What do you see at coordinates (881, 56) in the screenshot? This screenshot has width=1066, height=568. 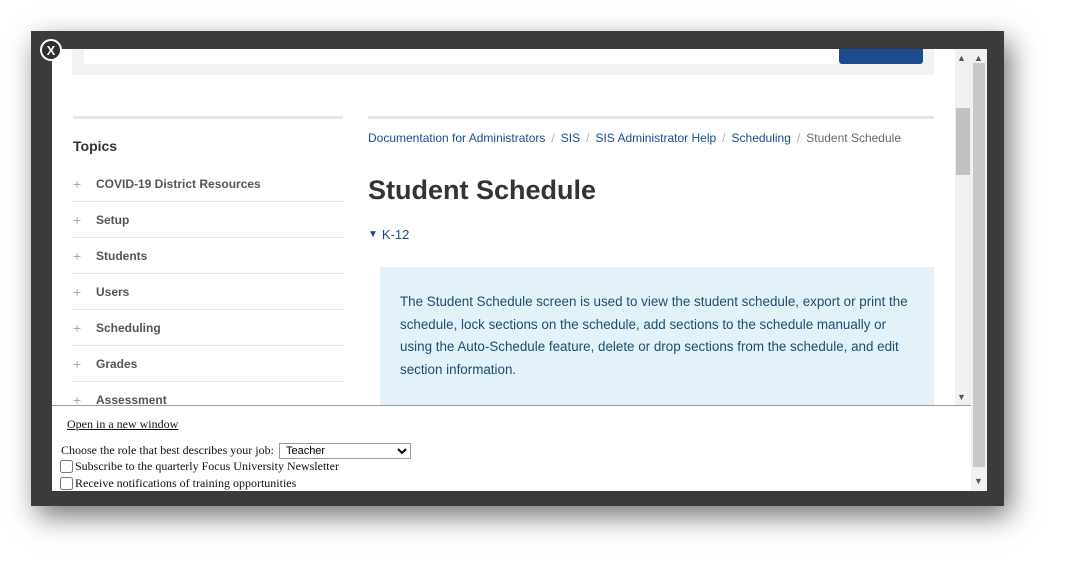 I see `search-button` at bounding box center [881, 56].